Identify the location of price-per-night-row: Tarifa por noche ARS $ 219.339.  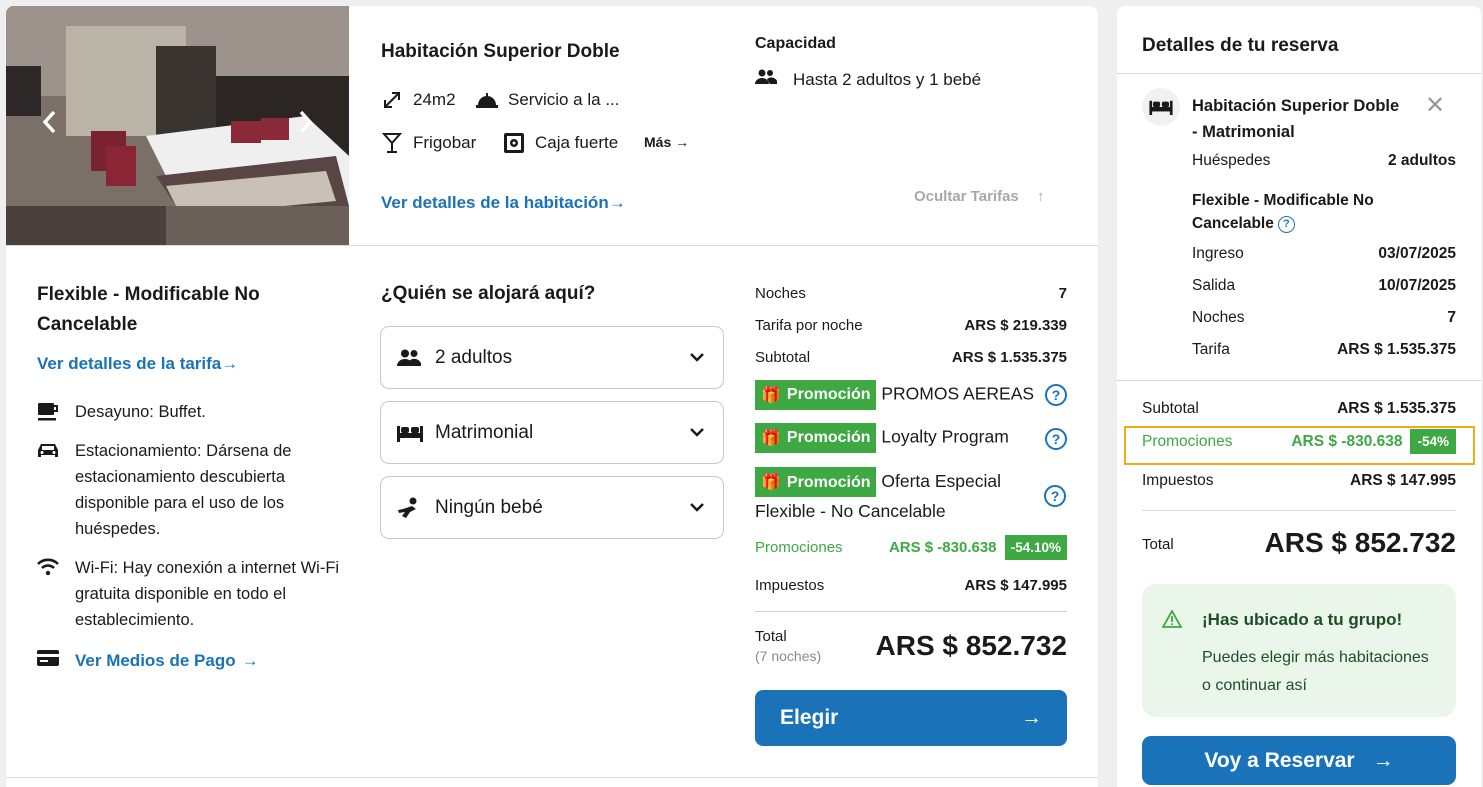
(911, 325).